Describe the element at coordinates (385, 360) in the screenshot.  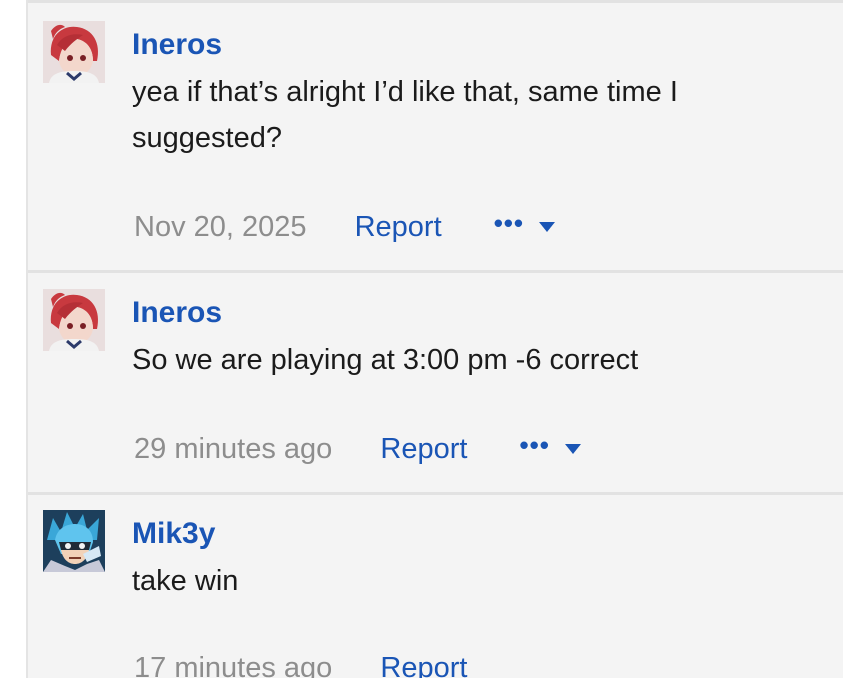
I see `post-message: So we are playing at 3:00 pm -6 correct` at that location.